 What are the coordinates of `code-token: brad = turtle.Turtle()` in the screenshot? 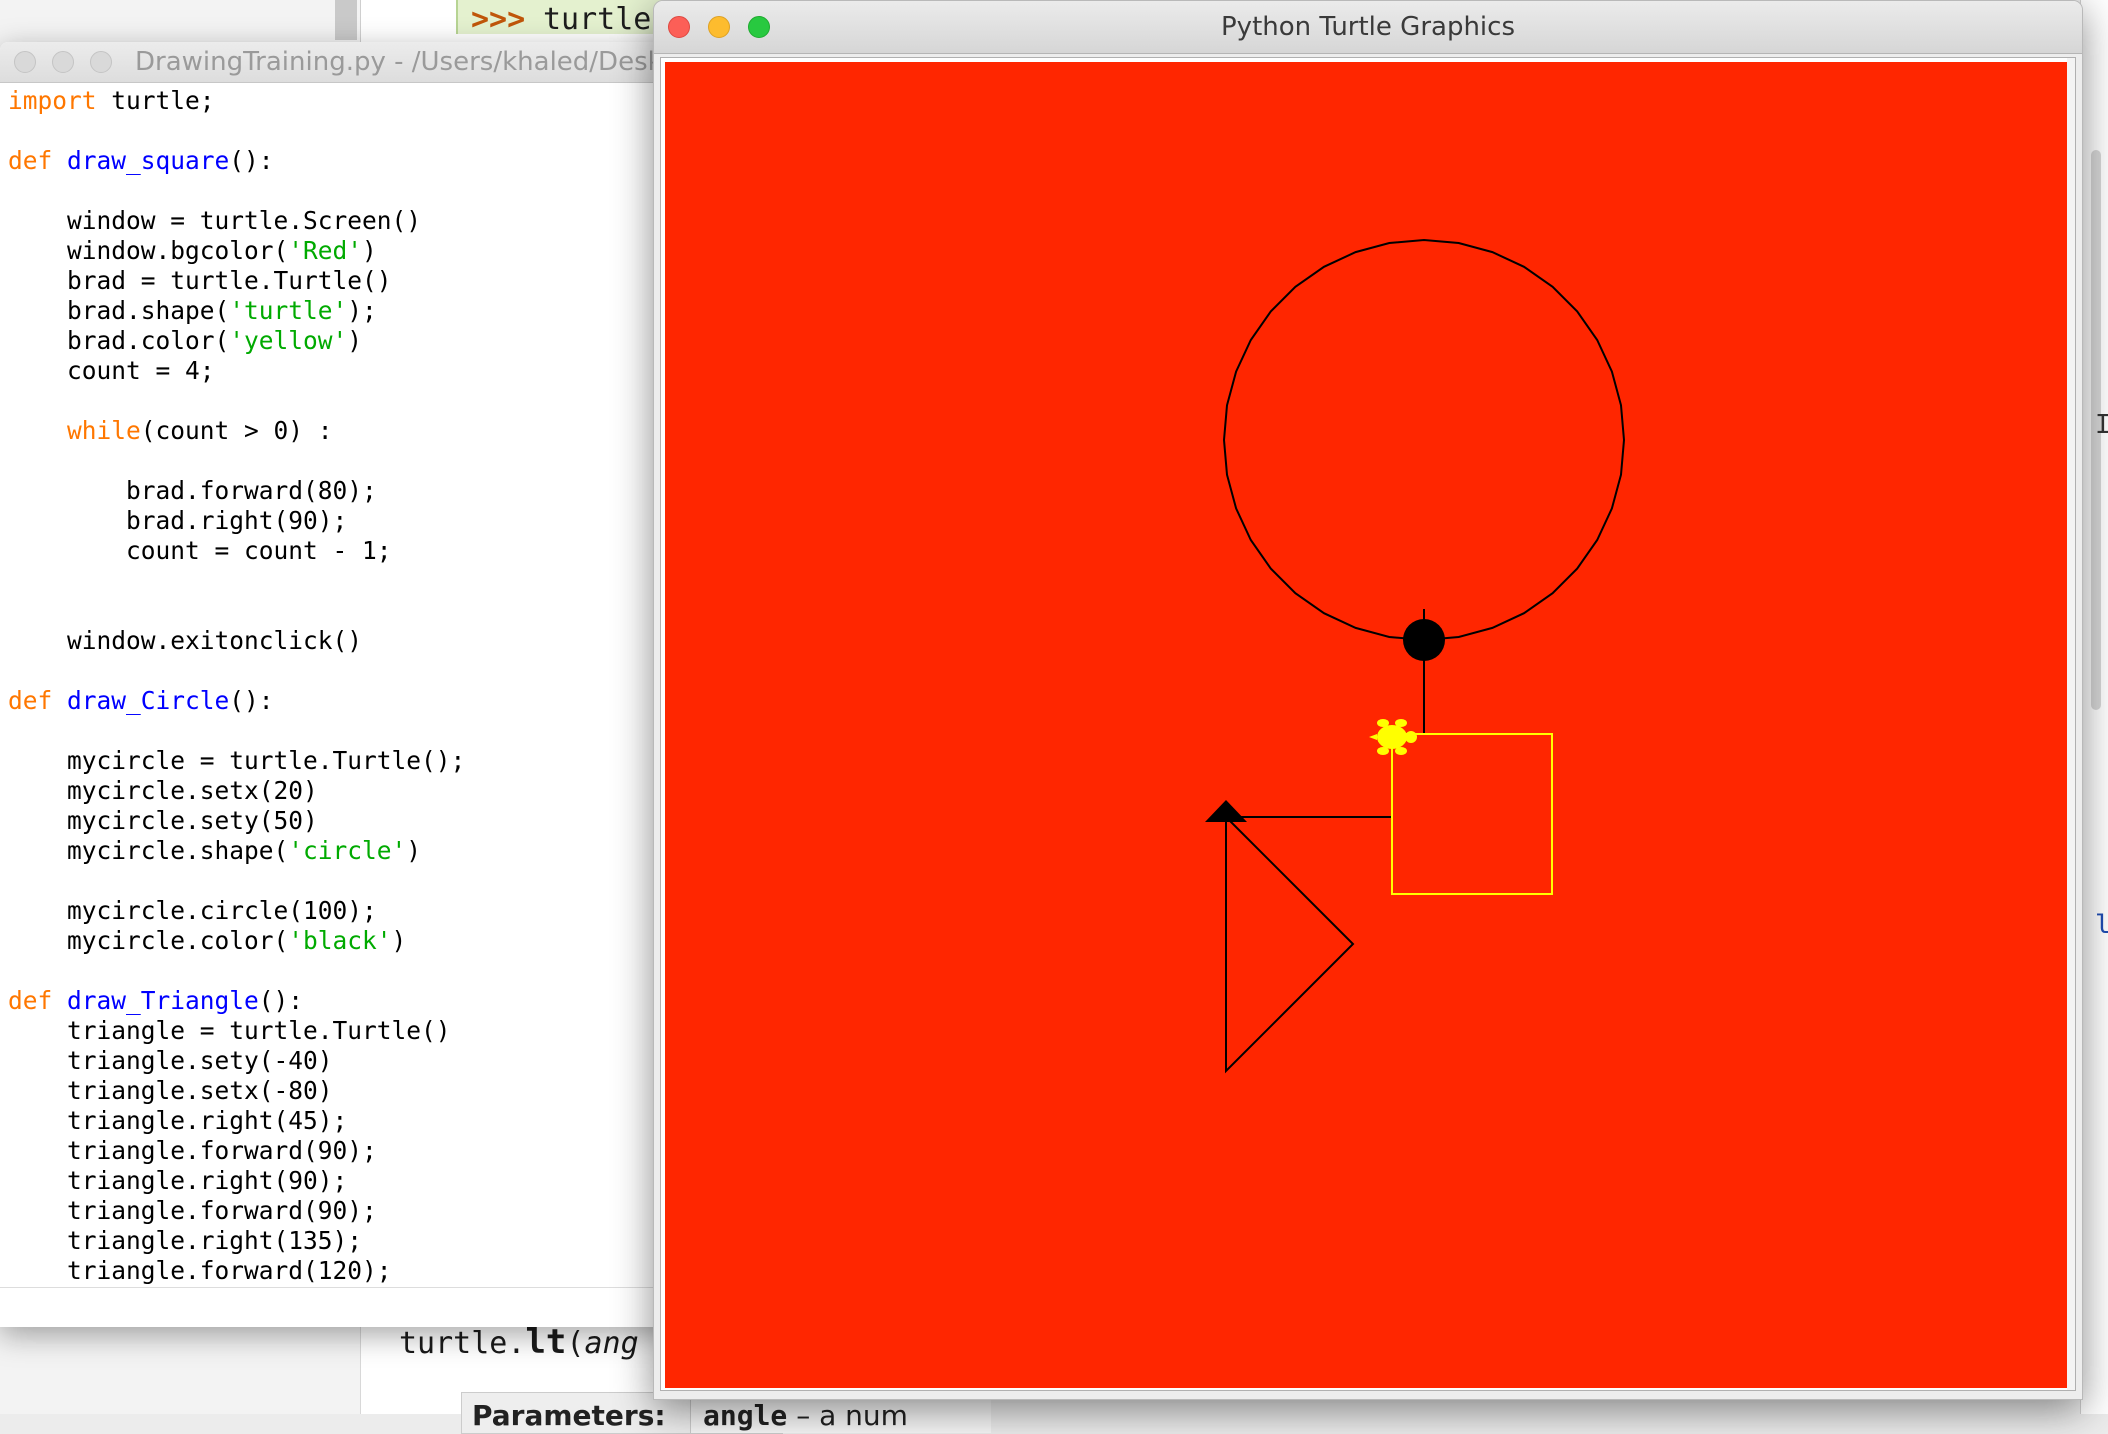 It's located at (200, 280).